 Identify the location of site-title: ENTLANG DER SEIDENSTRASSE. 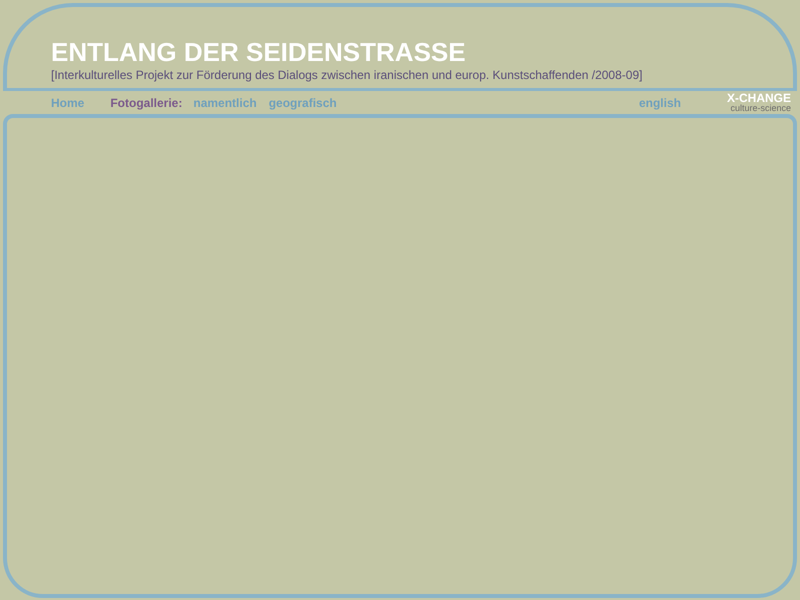
(259, 52).